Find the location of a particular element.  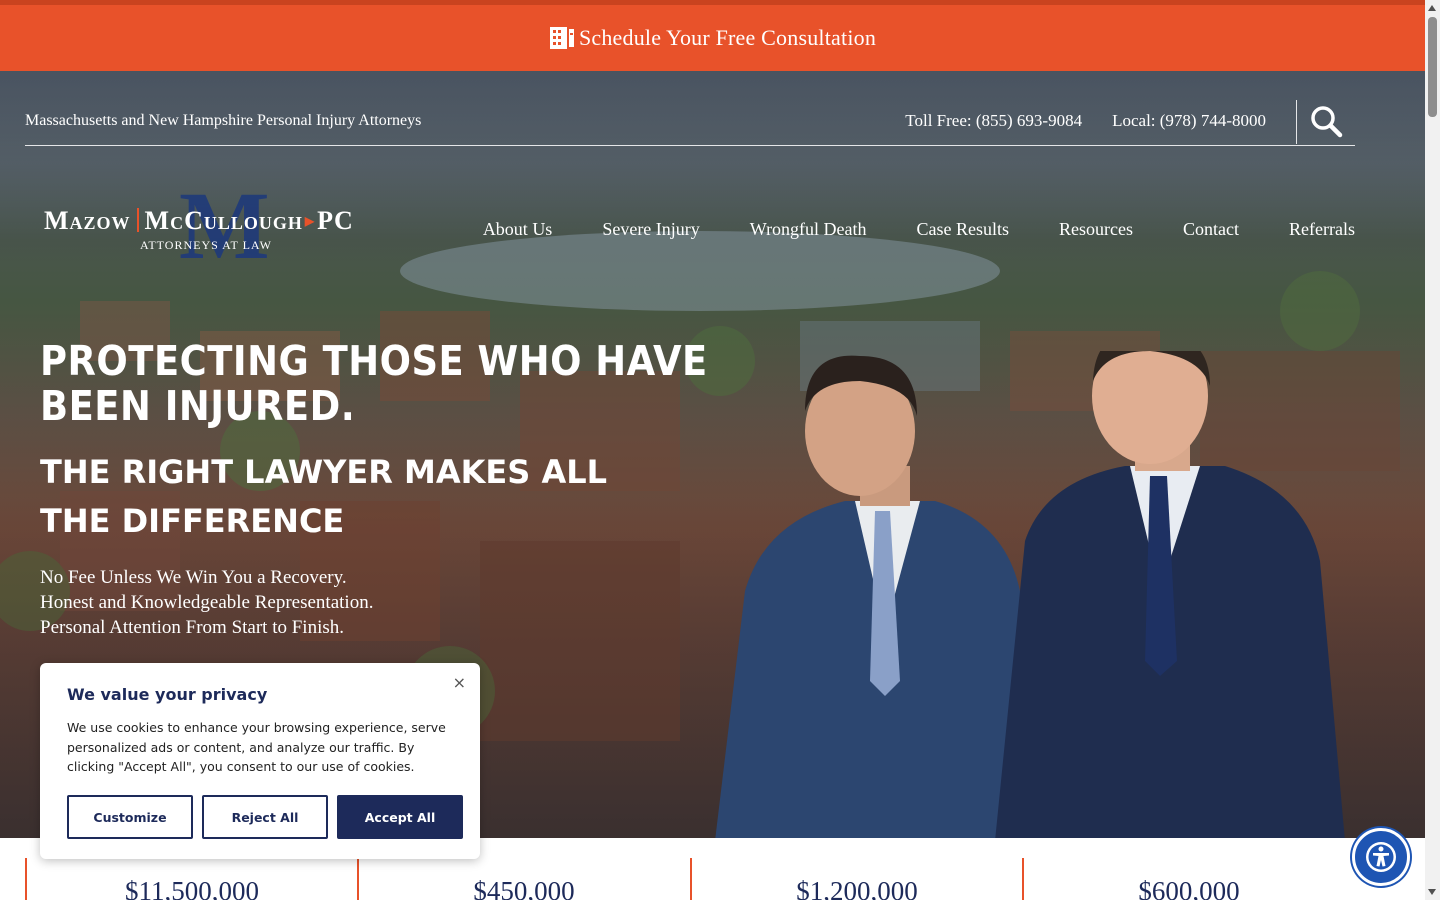

logo-separator is located at coordinates (137, 220).